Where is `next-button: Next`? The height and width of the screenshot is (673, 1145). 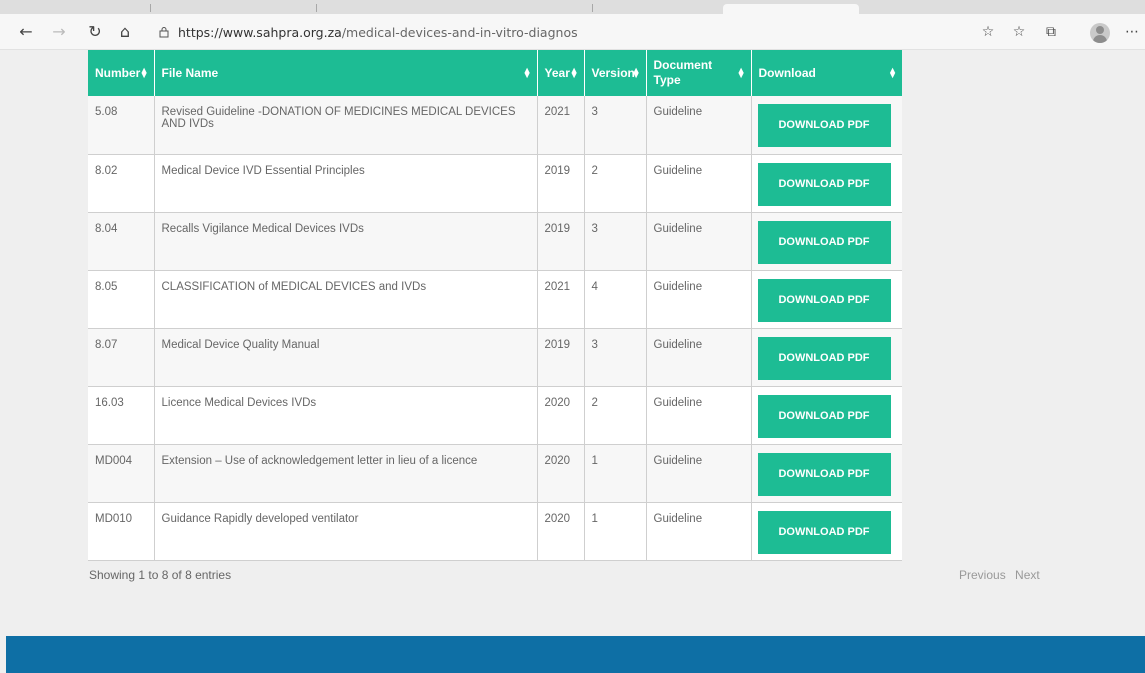
next-button: Next is located at coordinates (1027, 575).